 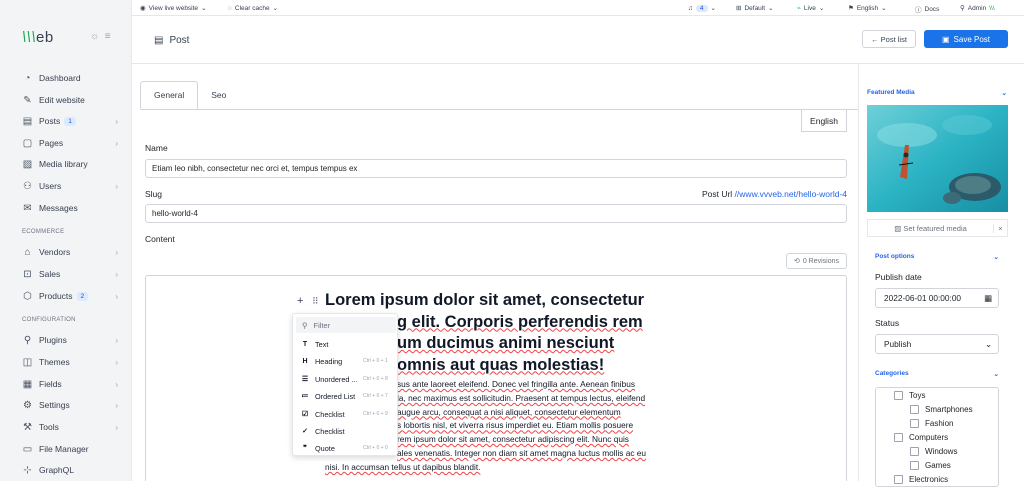 What do you see at coordinates (82, 296) in the screenshot?
I see `products-count-badge: 2` at bounding box center [82, 296].